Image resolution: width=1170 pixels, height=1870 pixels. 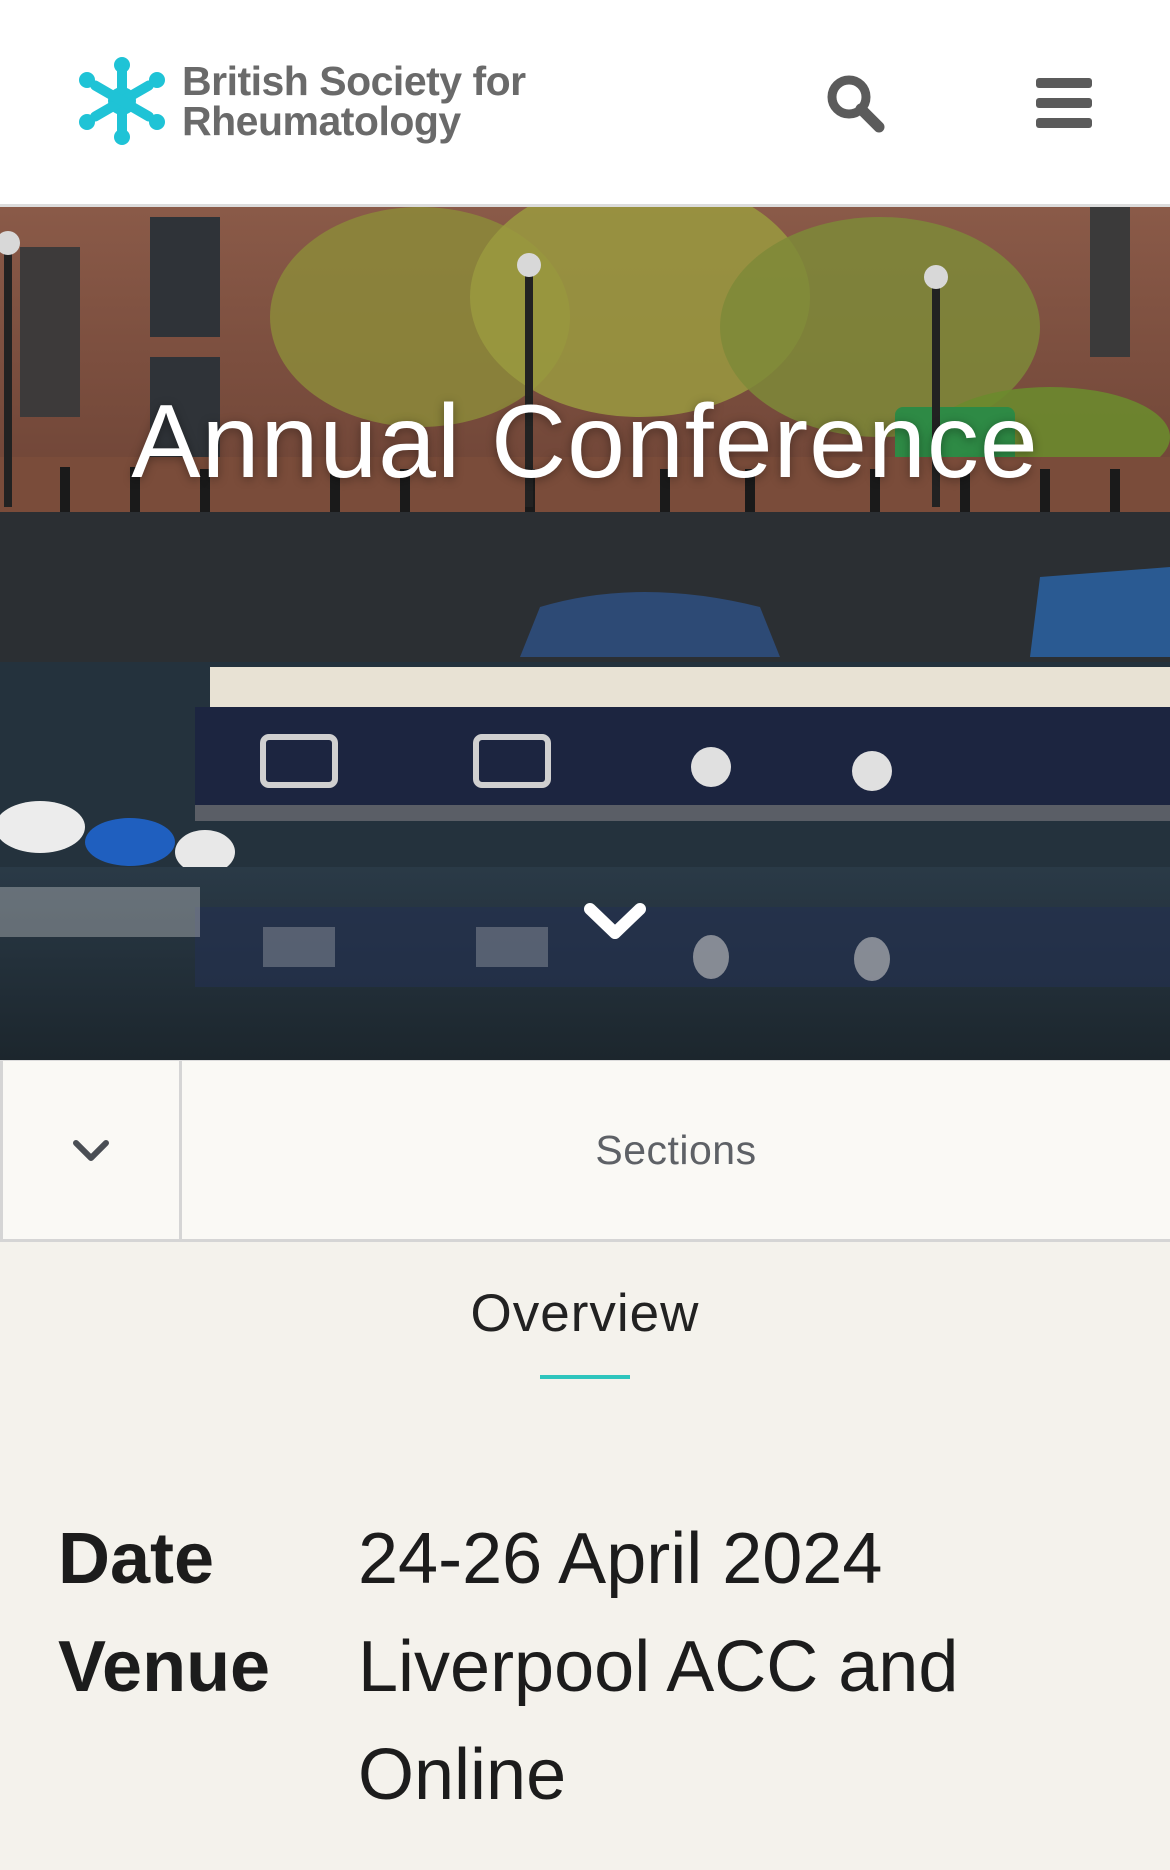 I want to click on menu-button, so click(x=1064, y=103).